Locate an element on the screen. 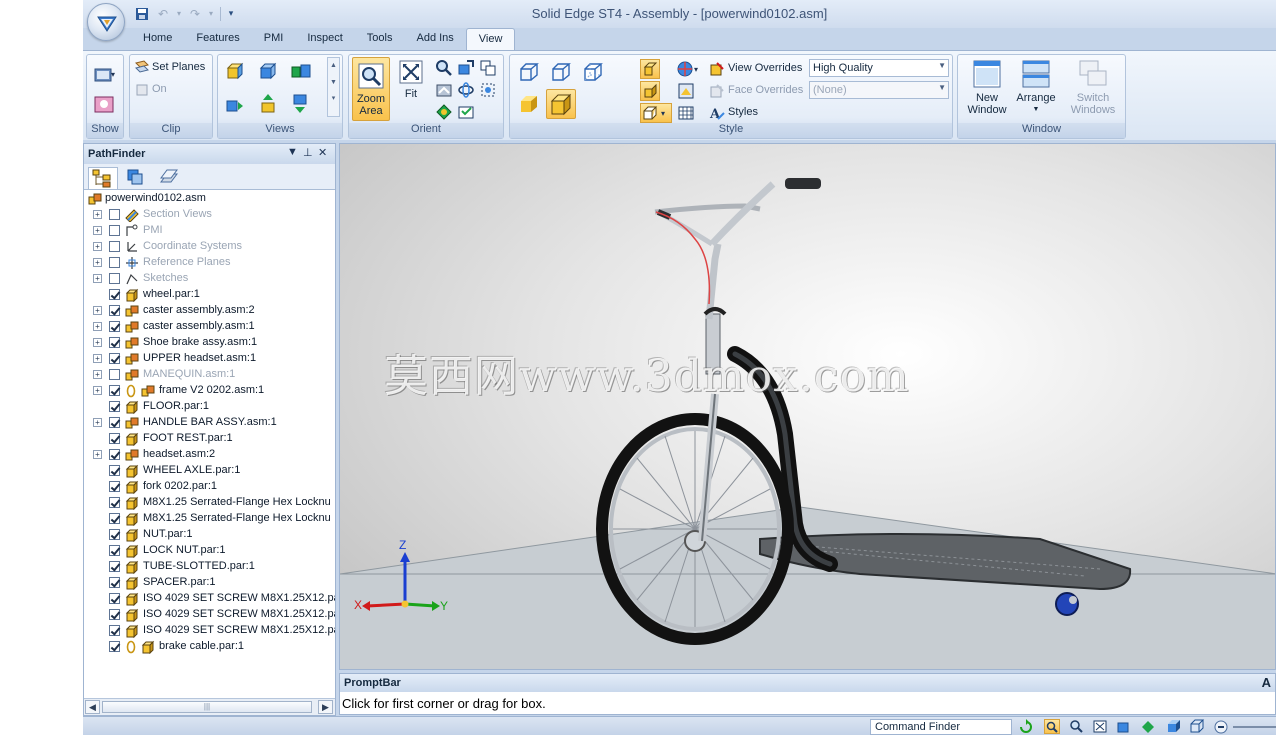  tree-item: + headset.asm:2 is located at coordinates (209, 455).